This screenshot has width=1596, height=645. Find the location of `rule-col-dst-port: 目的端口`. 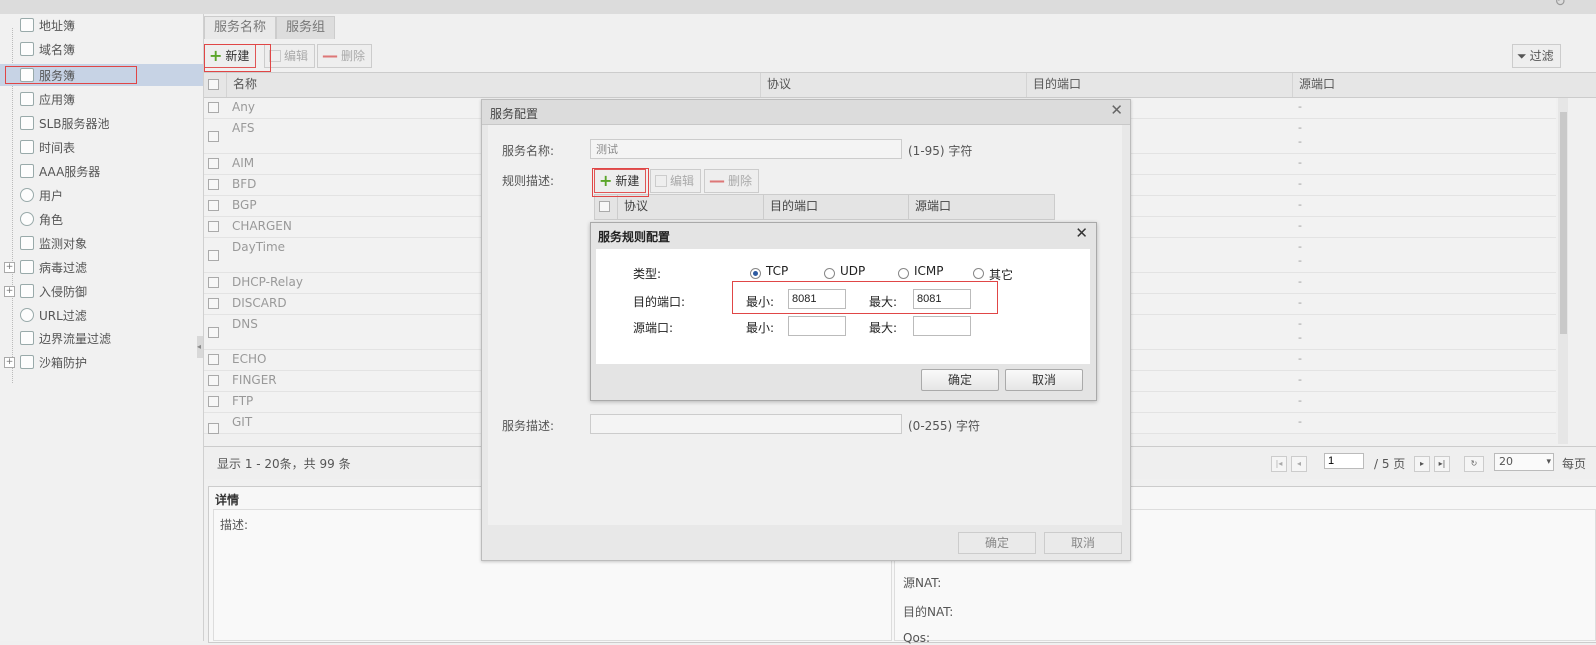

rule-col-dst-port: 目的端口 is located at coordinates (790, 207).